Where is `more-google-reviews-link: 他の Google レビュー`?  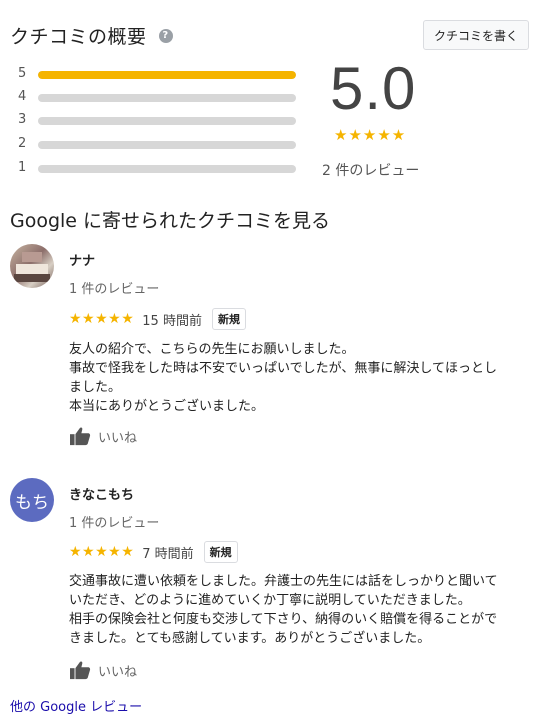 more-google-reviews-link: 他の Google レビュー is located at coordinates (76, 705).